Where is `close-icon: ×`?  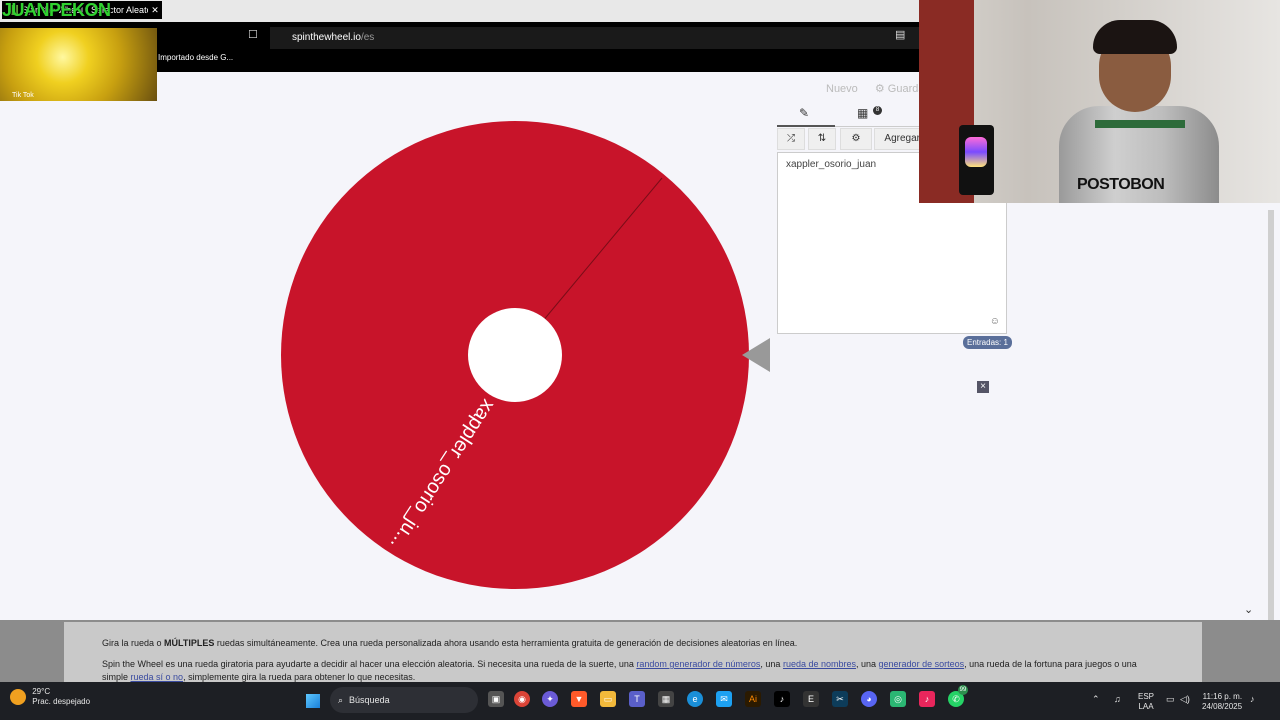
close-icon: × is located at coordinates (983, 387).